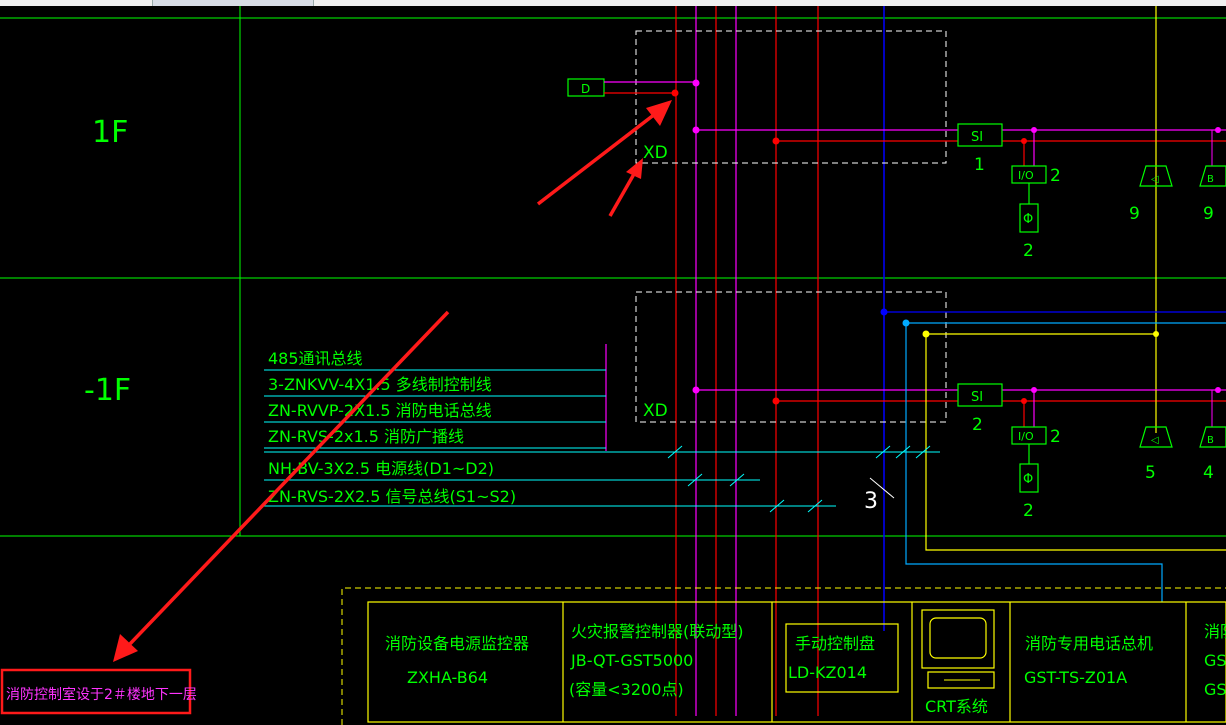 The image size is (1226, 725). Describe the element at coordinates (1155, 440) in the screenshot. I see `speaker-symbol-b1: ◁` at that location.